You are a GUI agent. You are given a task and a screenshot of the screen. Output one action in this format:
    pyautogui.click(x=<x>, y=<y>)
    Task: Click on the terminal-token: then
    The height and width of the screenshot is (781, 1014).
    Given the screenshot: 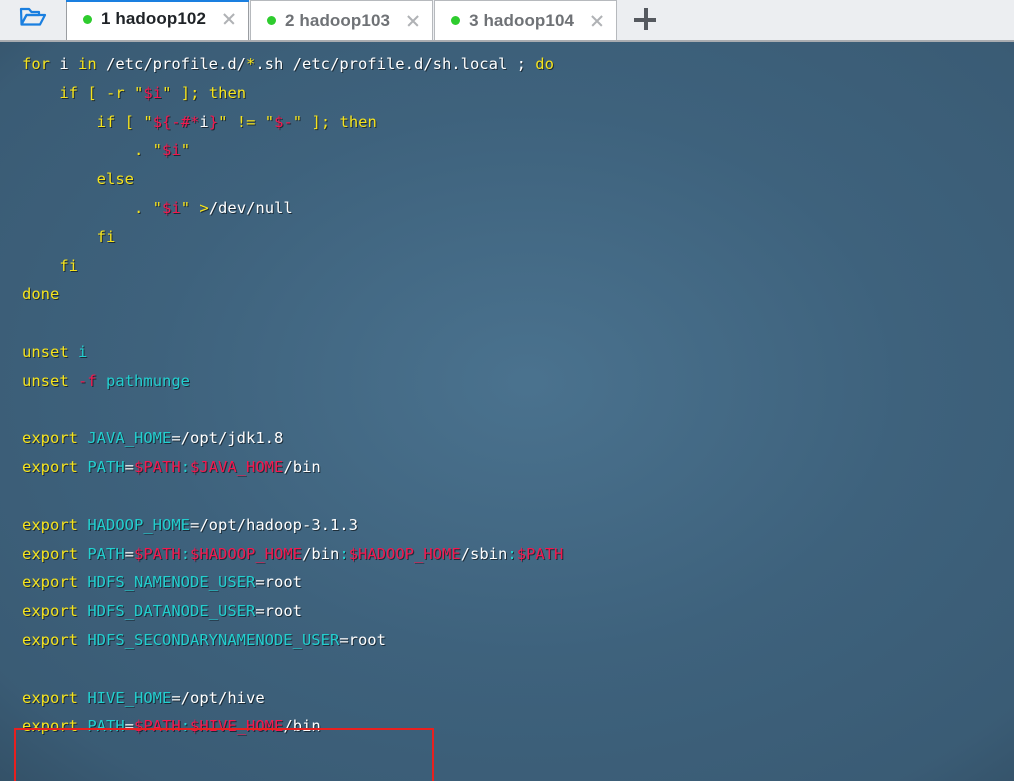 What is the action you would take?
    pyautogui.click(x=358, y=121)
    